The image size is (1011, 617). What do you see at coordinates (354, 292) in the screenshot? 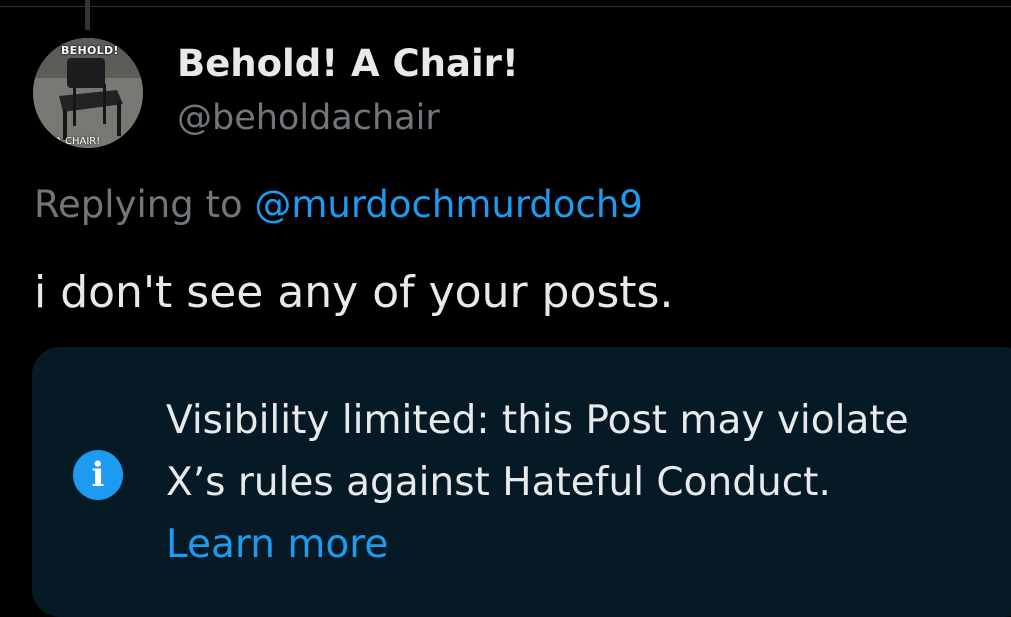
I see `post-text: i don't see any of your posts.` at bounding box center [354, 292].